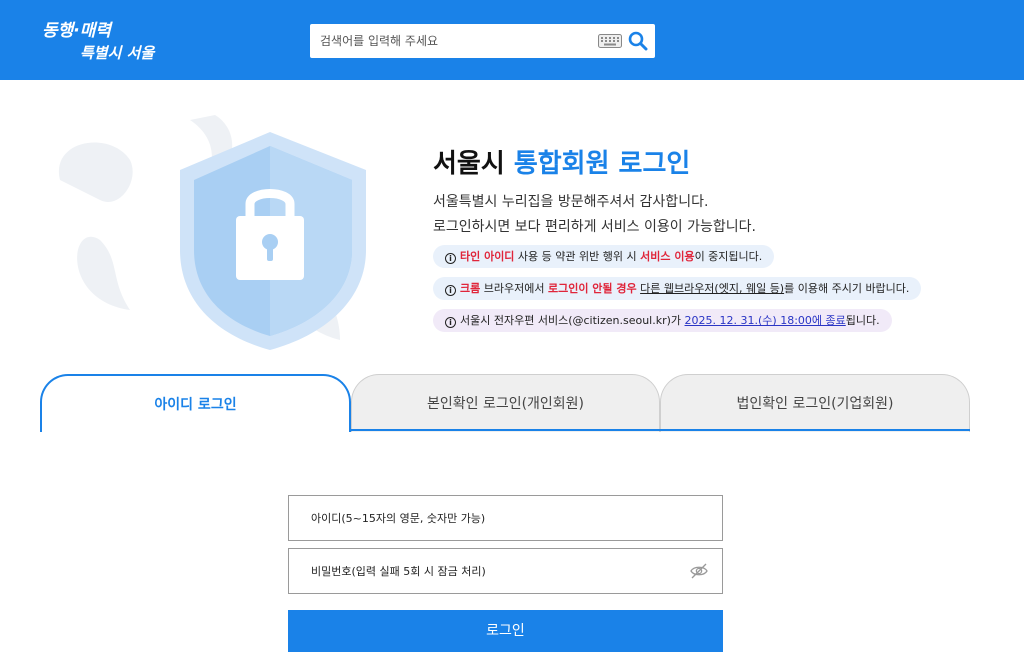 This screenshot has width=1024, height=664. Describe the element at coordinates (602, 164) in the screenshot. I see `page-title-accent: 통합회원 로그인` at that location.